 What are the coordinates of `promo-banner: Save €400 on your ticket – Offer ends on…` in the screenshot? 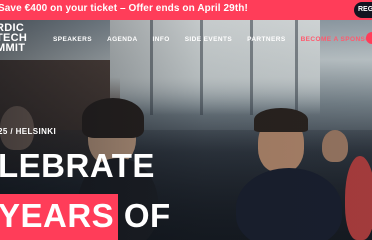 It's located at (186, 10).